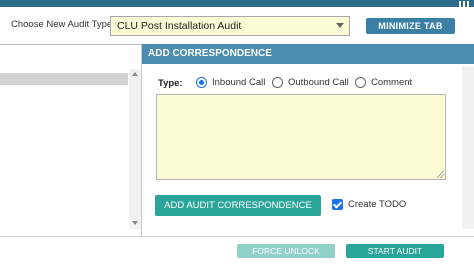 The height and width of the screenshot is (268, 474). What do you see at coordinates (308, 54) in the screenshot?
I see `correspondence-header: ADD CORRESPONDENCE` at bounding box center [308, 54].